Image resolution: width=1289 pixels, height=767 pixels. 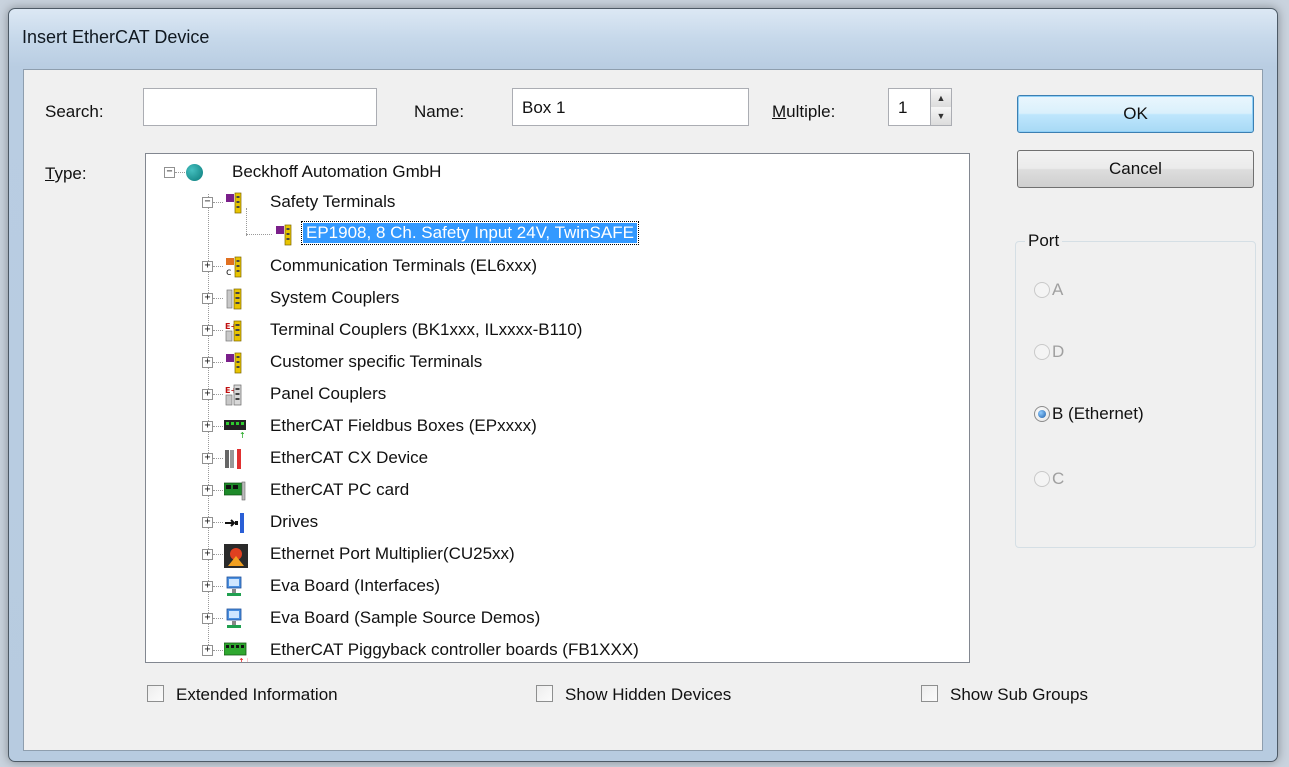 I want to click on multiple-label-text: ultiple:, so click(x=811, y=111).